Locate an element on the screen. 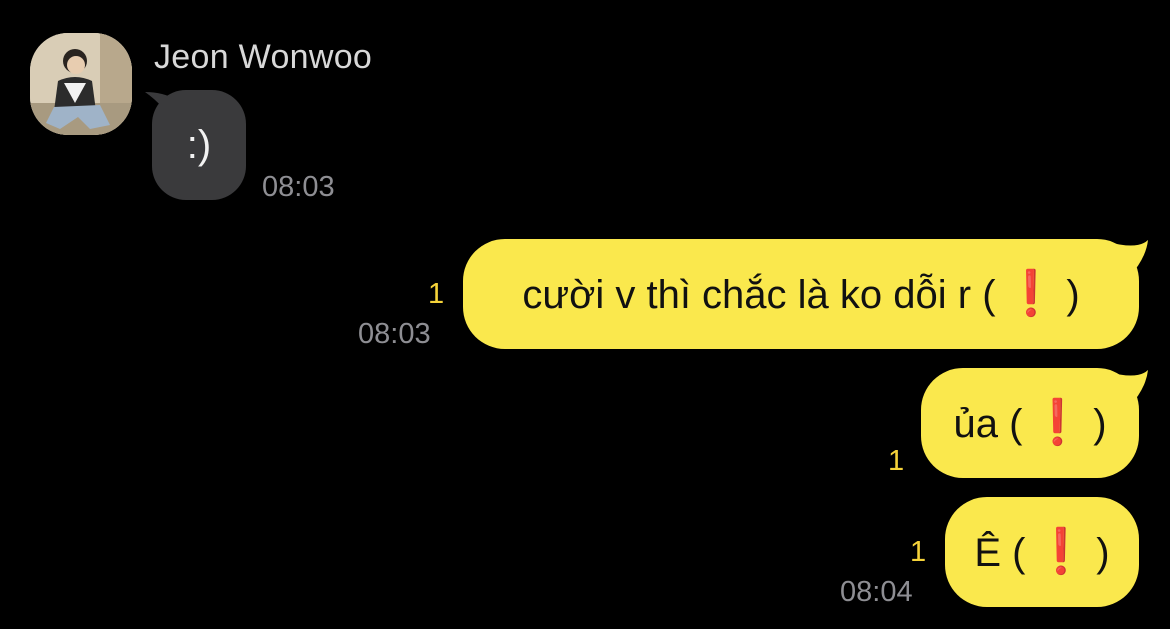 The height and width of the screenshot is (629, 1170). outgoing-message-text: ủa (❗) is located at coordinates (1030, 422).